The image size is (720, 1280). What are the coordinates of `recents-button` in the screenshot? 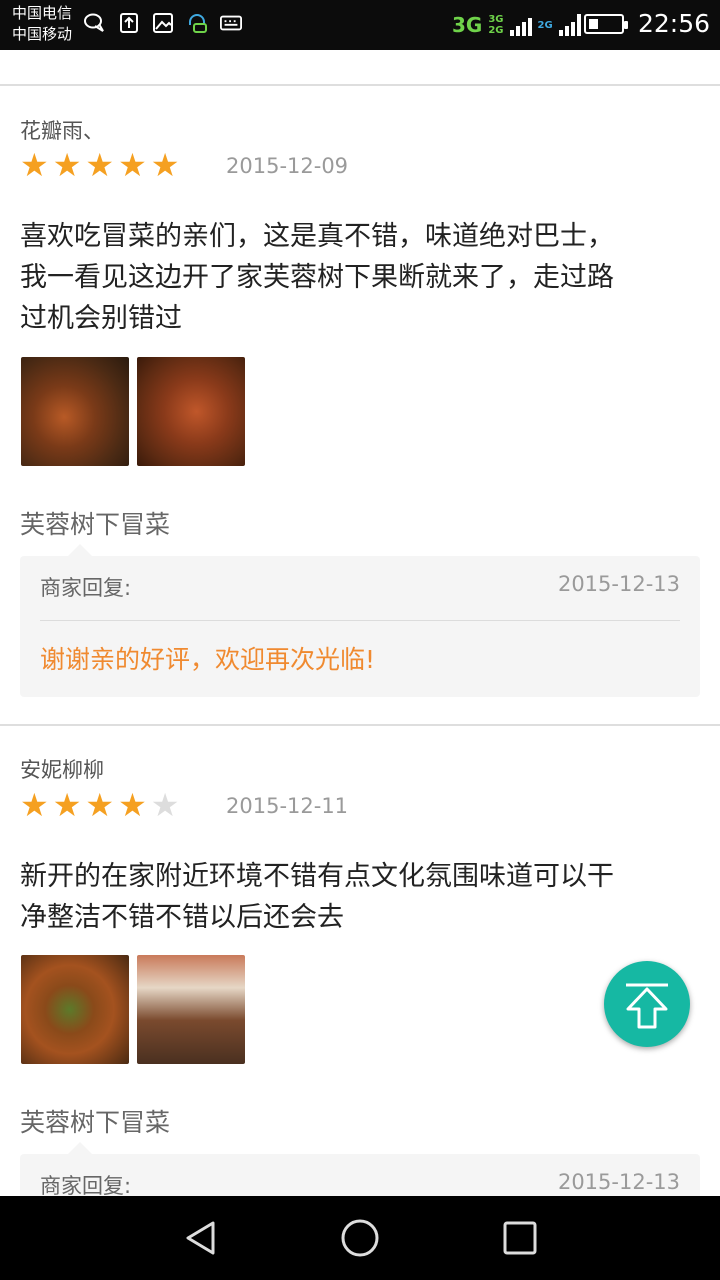 It's located at (520, 1238).